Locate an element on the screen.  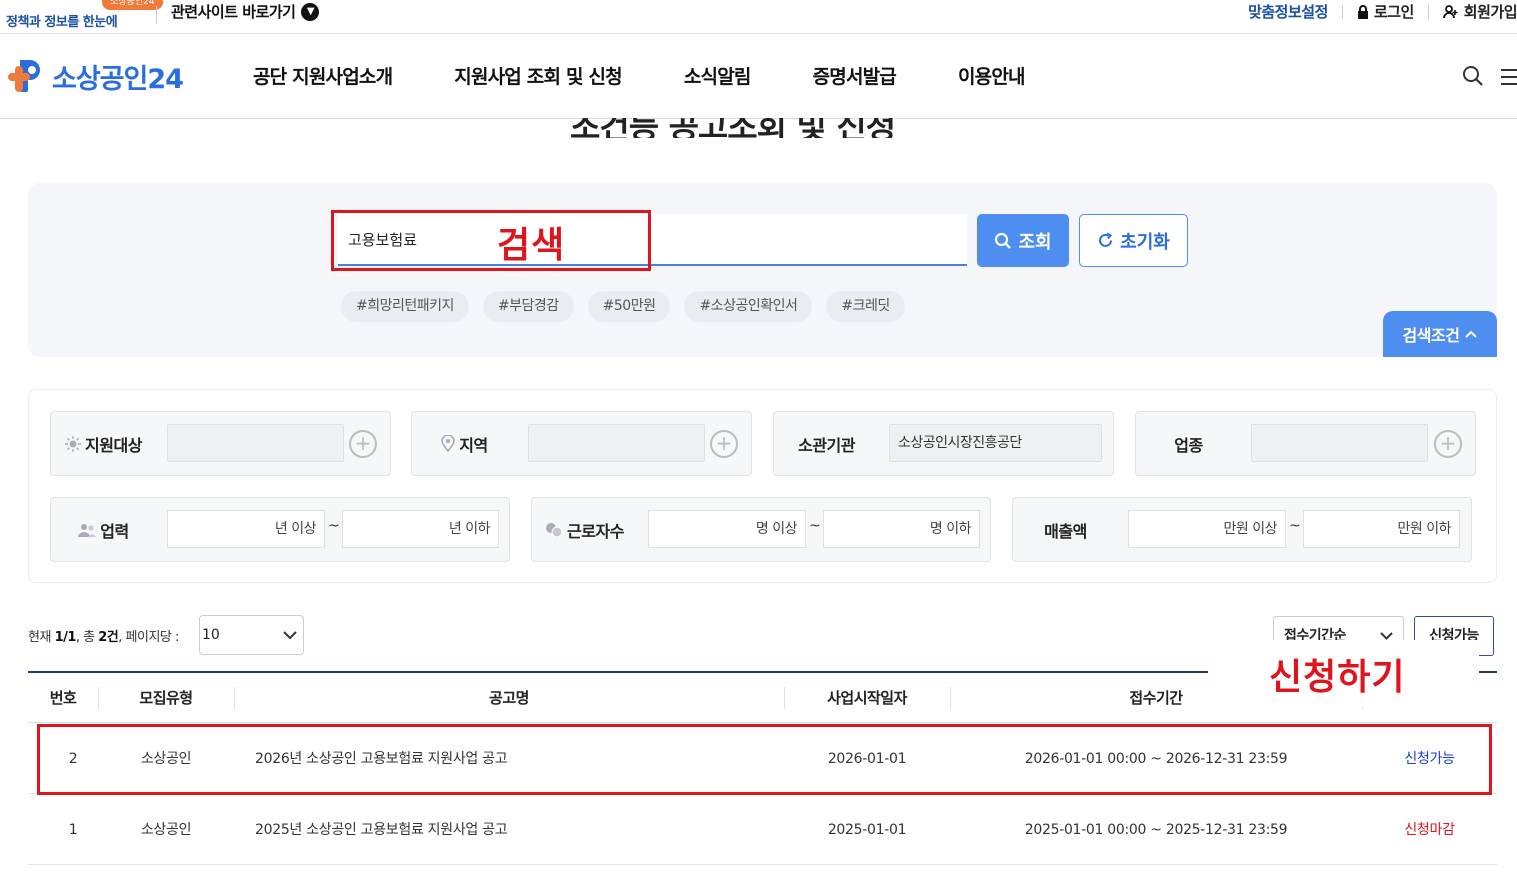
chevron-up-icon is located at coordinates (1471, 334).